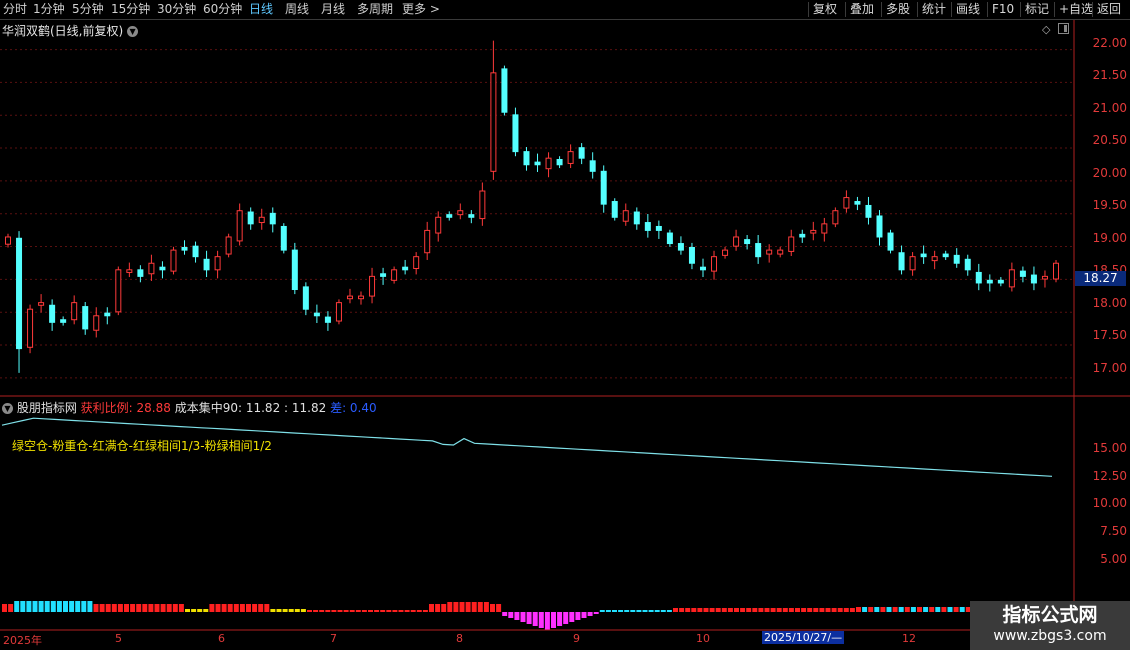 Image resolution: width=1130 pixels, height=650 pixels. I want to click on price-tick: 22.00, so click(1109, 43).